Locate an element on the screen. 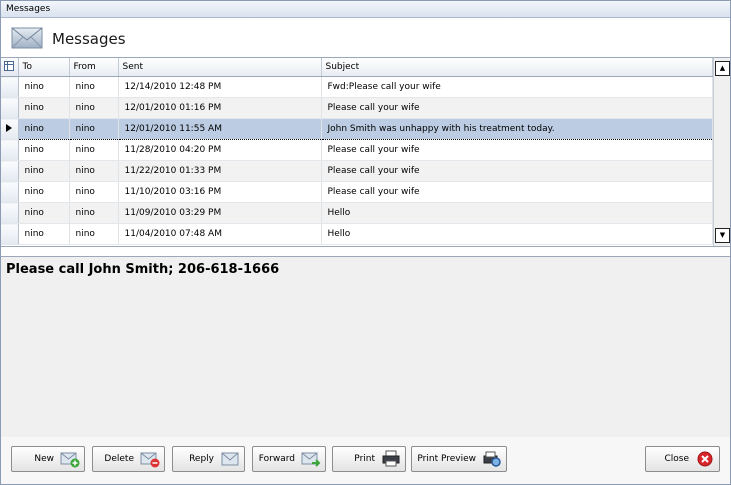 The image size is (731, 485). forward-icon is located at coordinates (311, 459).